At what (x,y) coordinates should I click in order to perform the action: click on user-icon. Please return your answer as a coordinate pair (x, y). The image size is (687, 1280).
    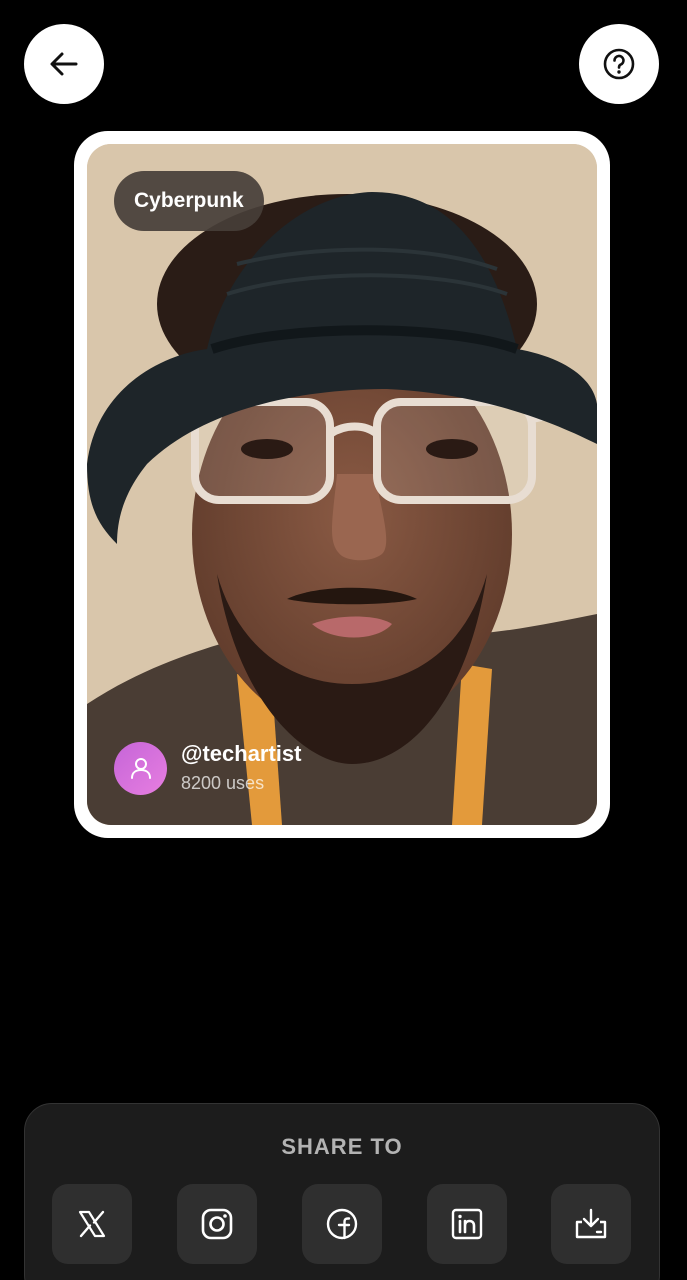
    Looking at the image, I should click on (140, 768).